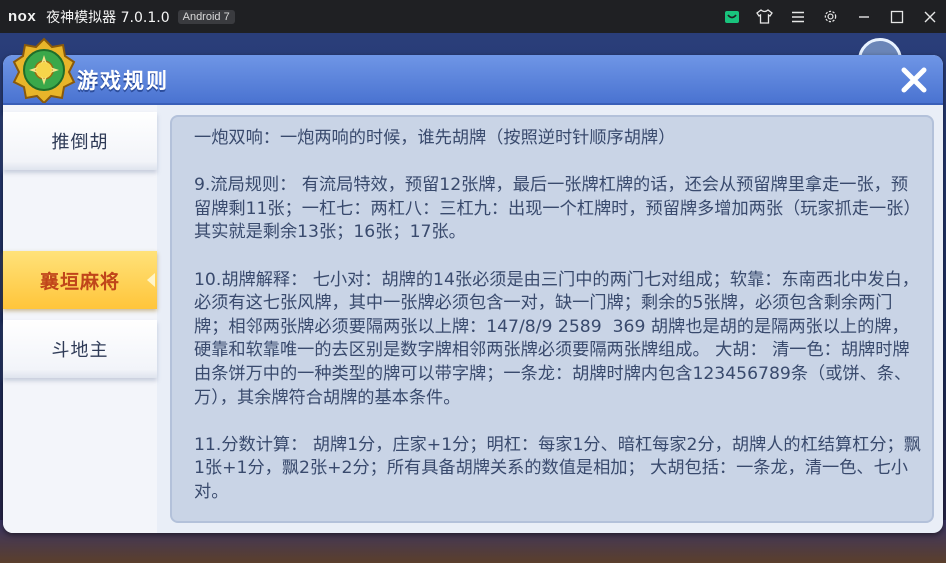 This screenshot has width=946, height=563. What do you see at coordinates (929, 16) in the screenshot?
I see `close-icon` at bounding box center [929, 16].